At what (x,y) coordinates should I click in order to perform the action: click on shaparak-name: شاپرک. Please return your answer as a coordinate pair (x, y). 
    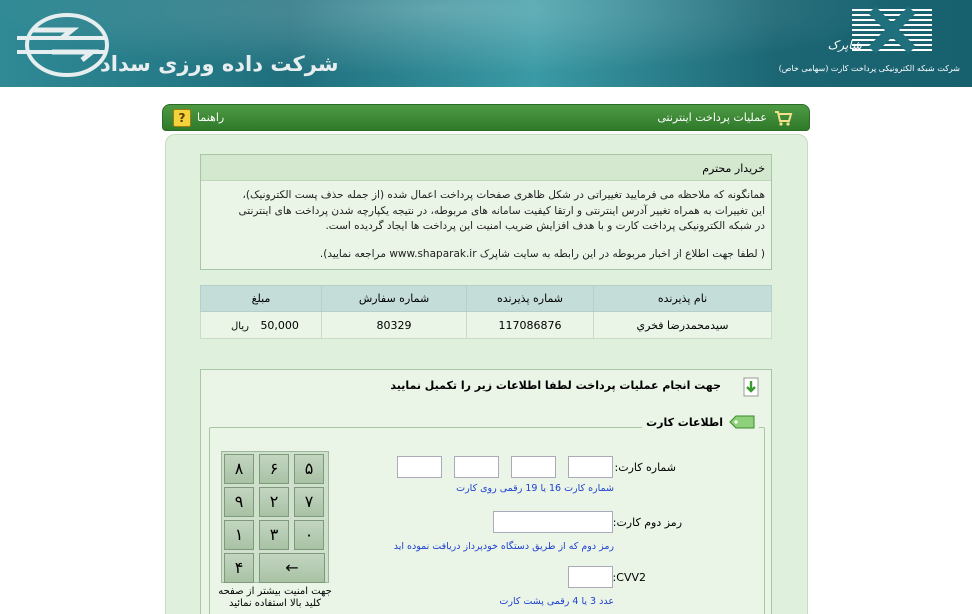
    Looking at the image, I should click on (844, 45).